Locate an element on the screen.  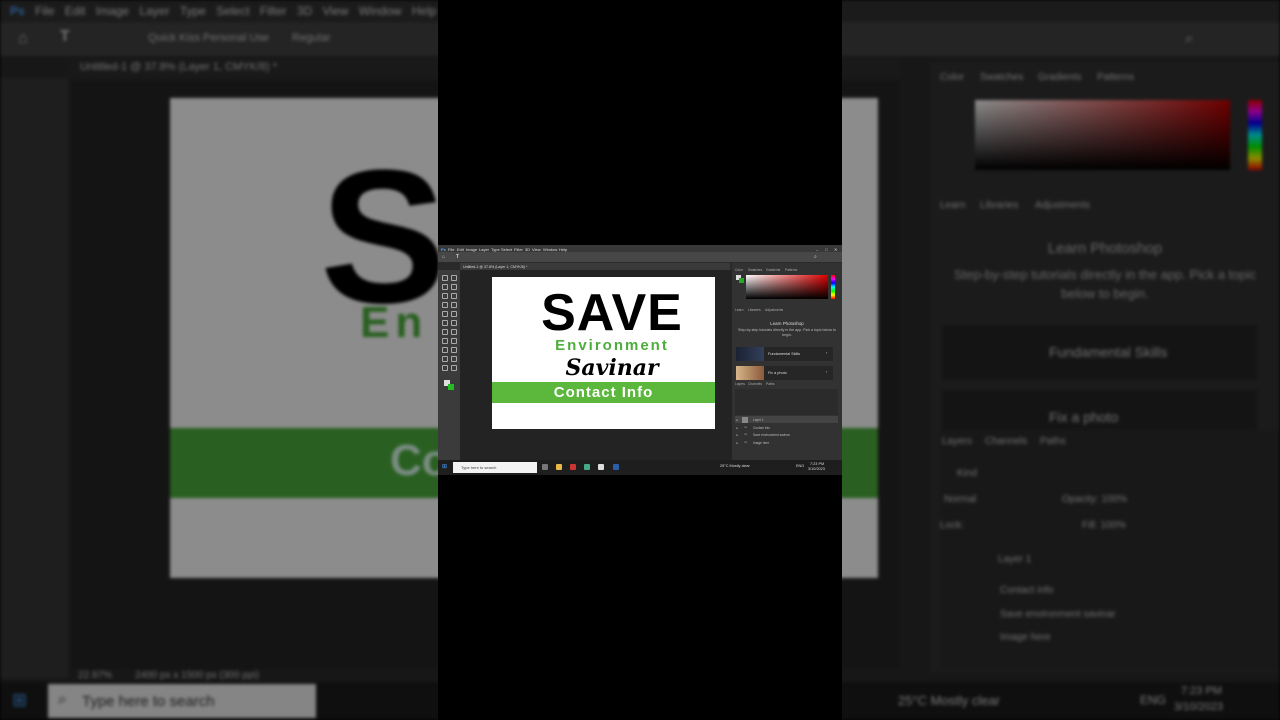
bg-menu-filter: Filter is located at coordinates (273, 11).